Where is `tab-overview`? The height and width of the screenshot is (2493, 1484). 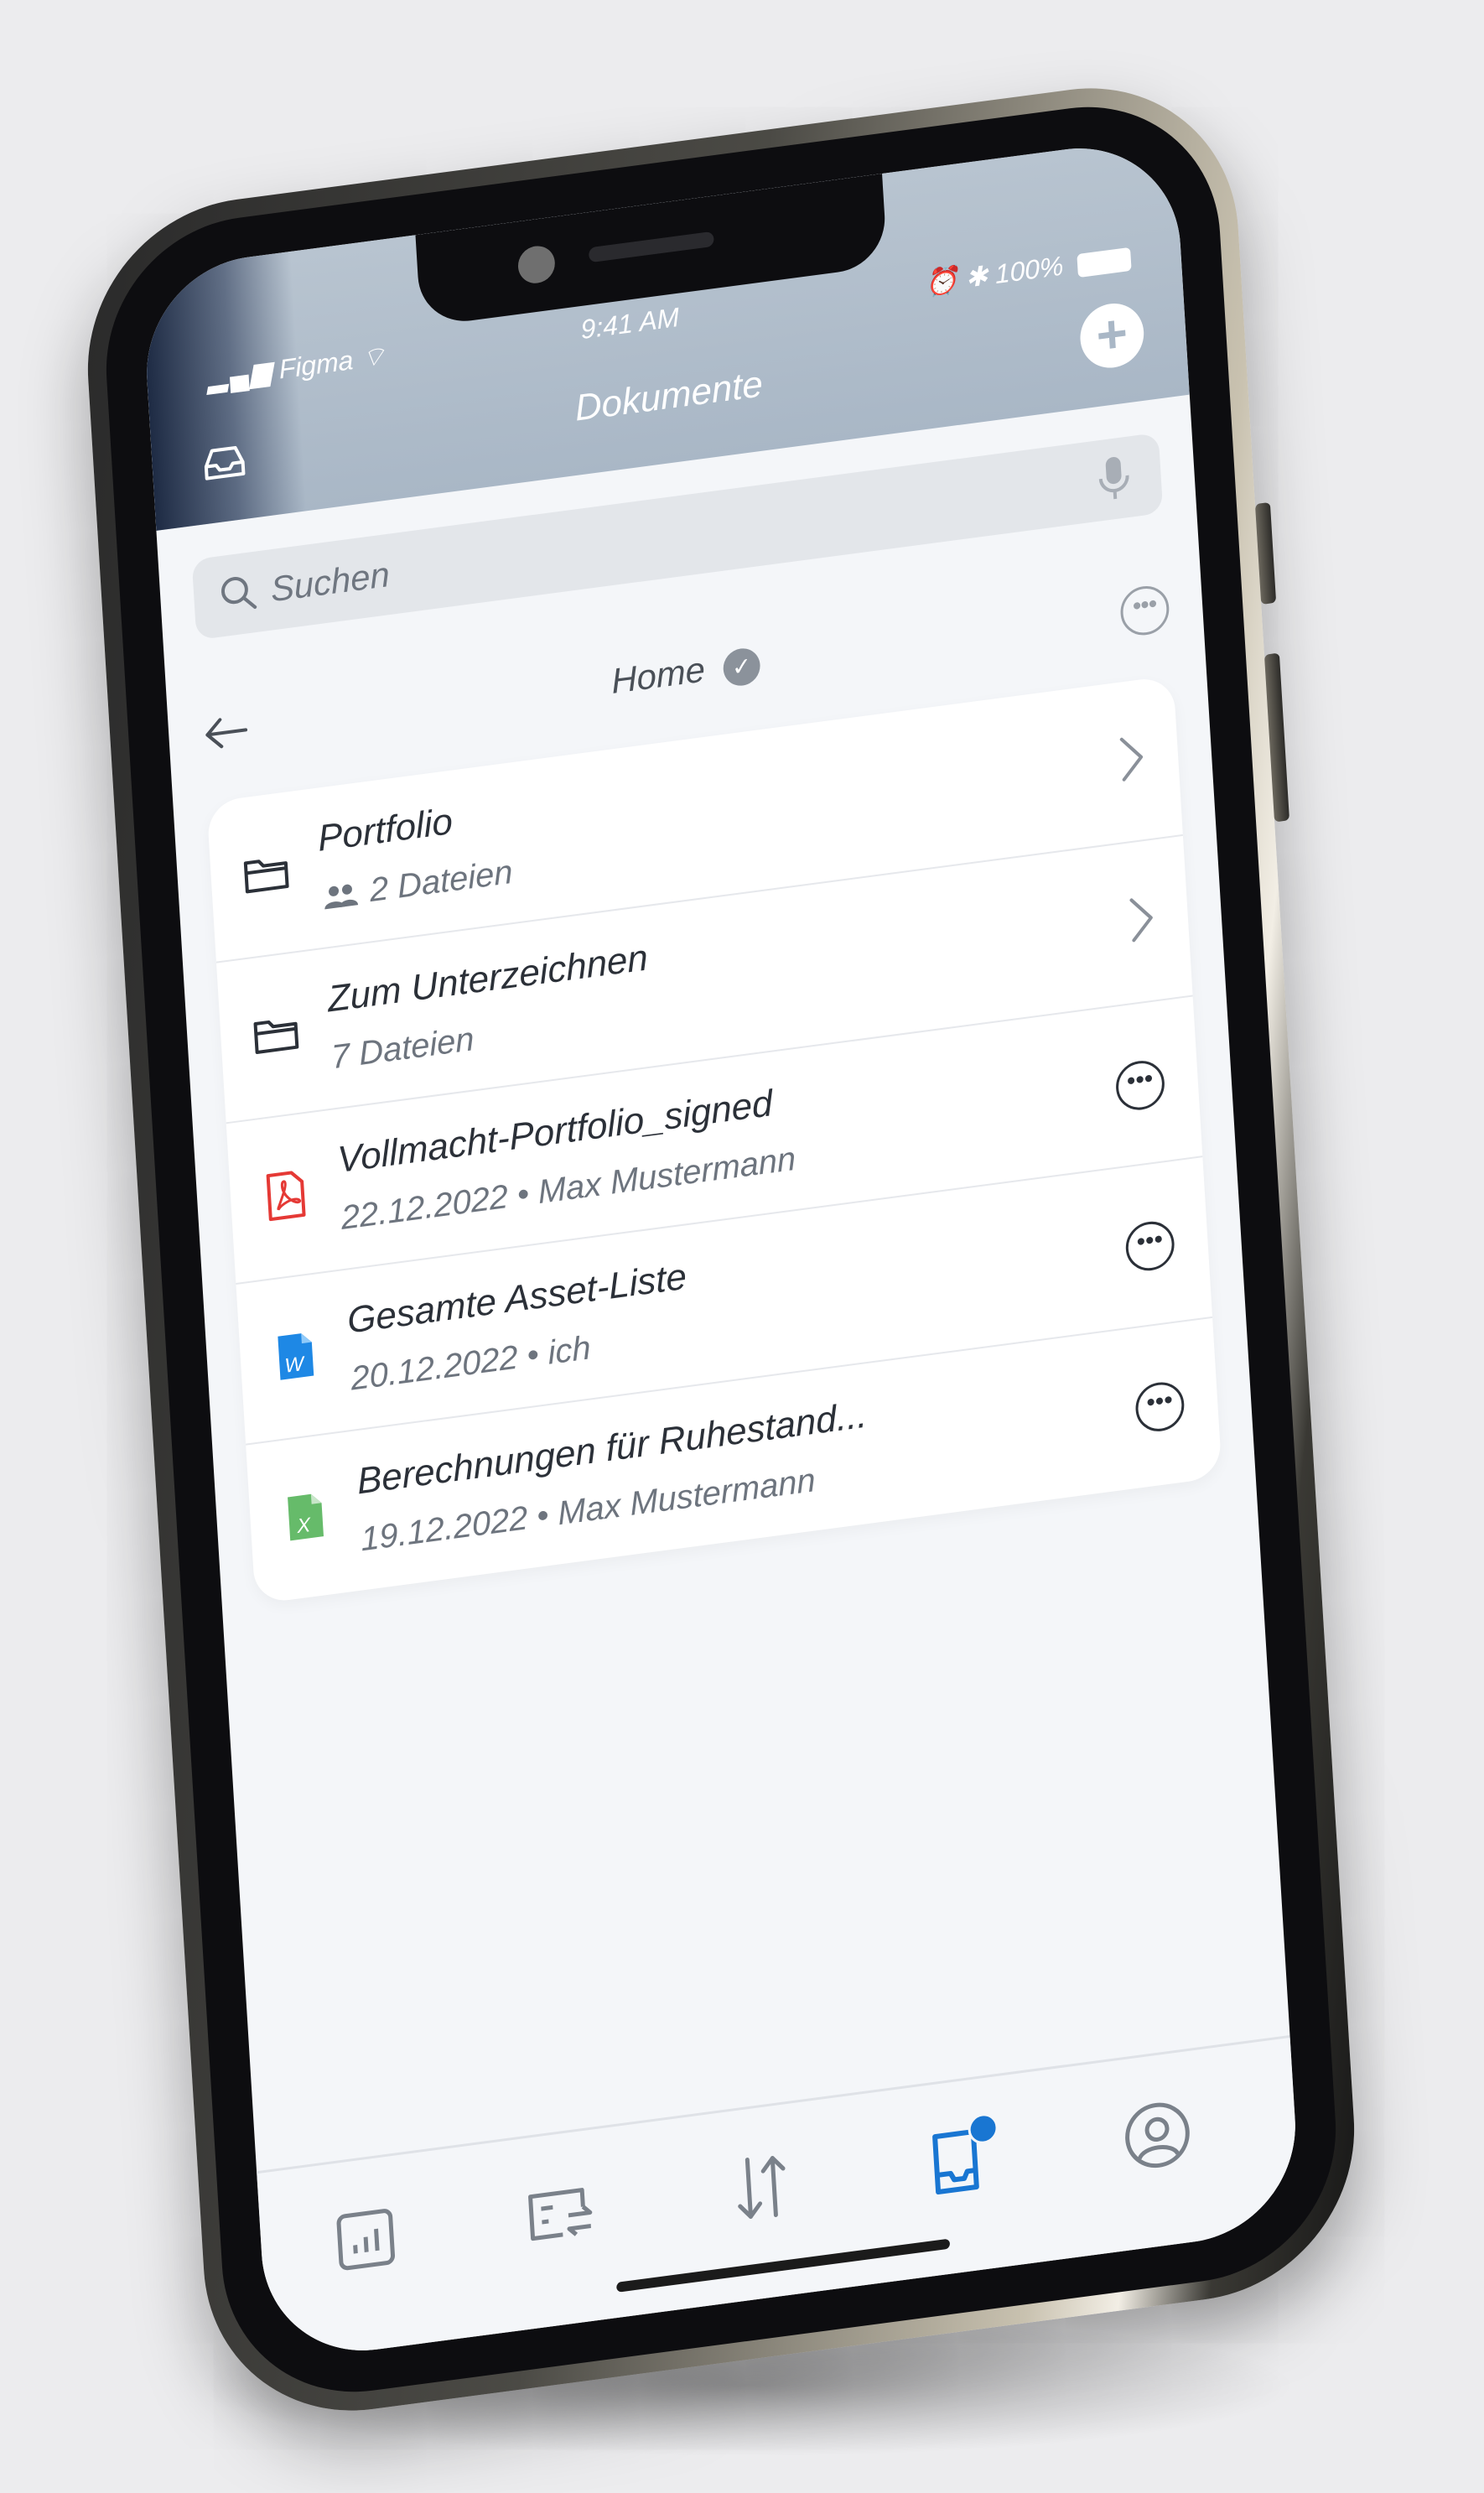
tab-overview is located at coordinates (366, 2240).